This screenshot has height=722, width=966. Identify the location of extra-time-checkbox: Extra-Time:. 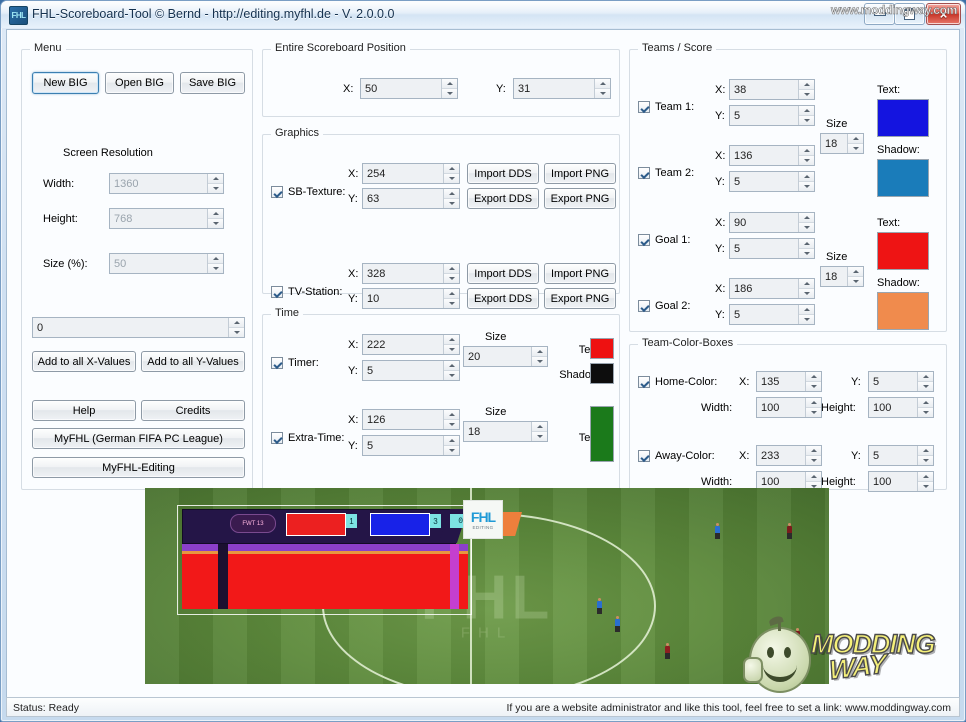
(307, 438).